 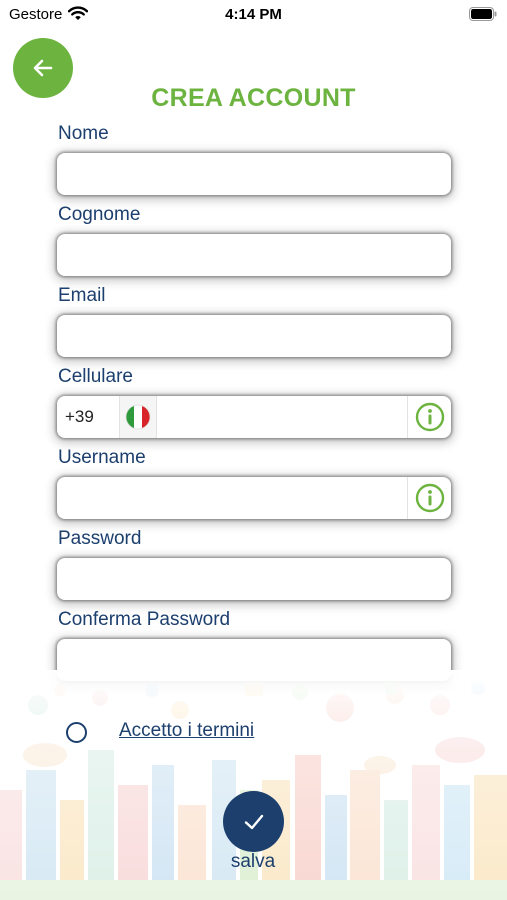 I want to click on status-time: 4:14 PM, so click(x=253, y=14).